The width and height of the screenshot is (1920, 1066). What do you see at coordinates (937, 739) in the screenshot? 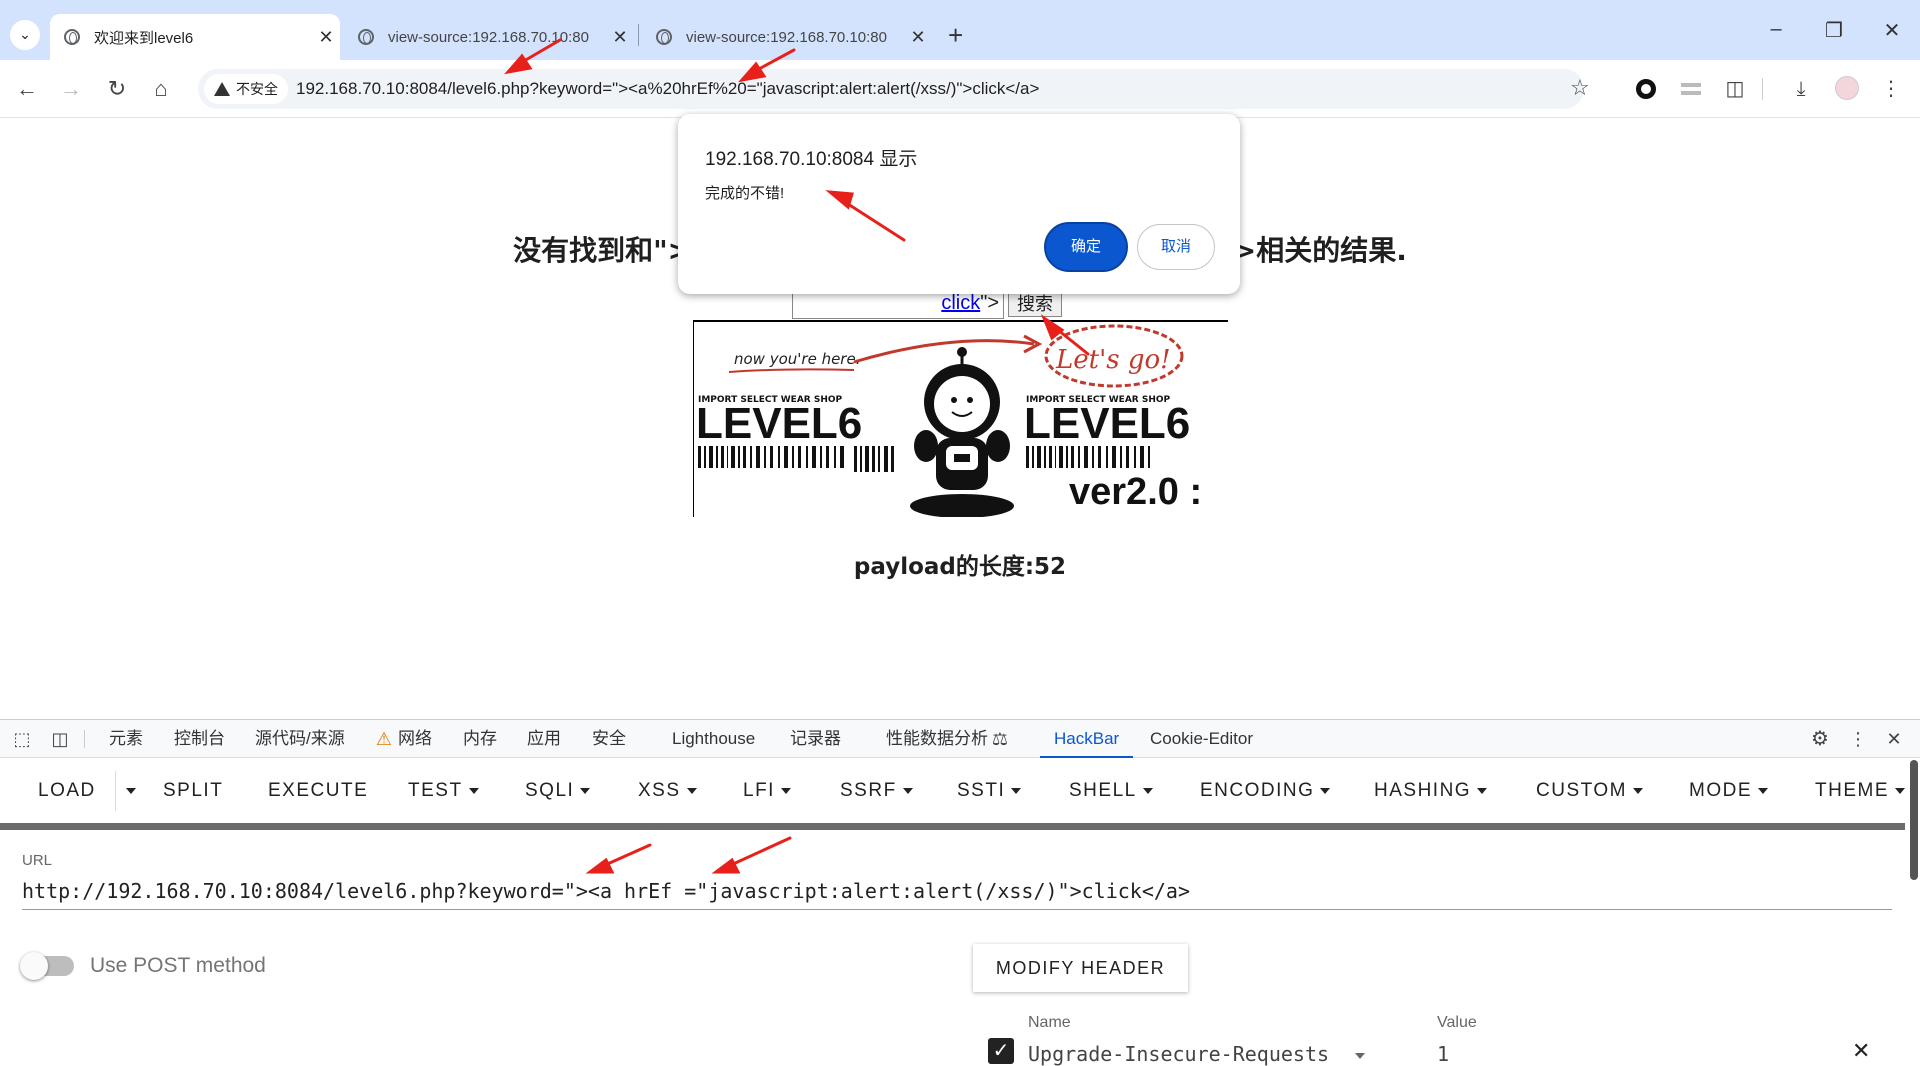
I see `tab-performance-insights: 性能数据分析` at bounding box center [937, 739].